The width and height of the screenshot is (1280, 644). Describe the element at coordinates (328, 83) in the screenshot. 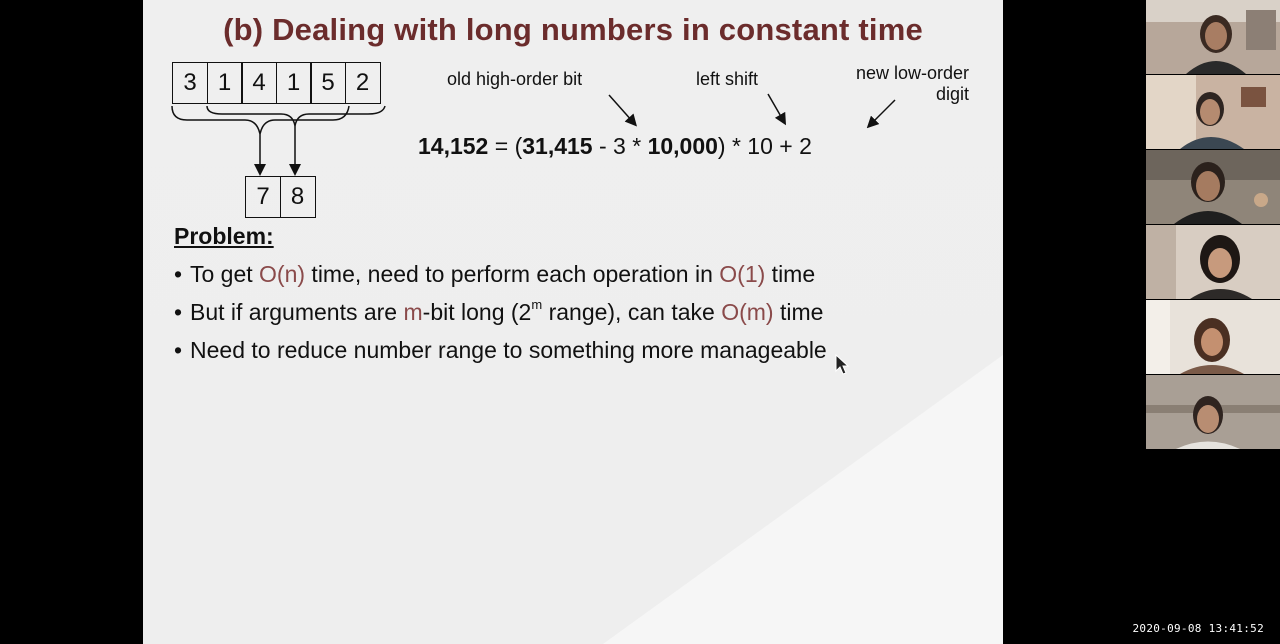

I see `digit-cell: 5` at that location.